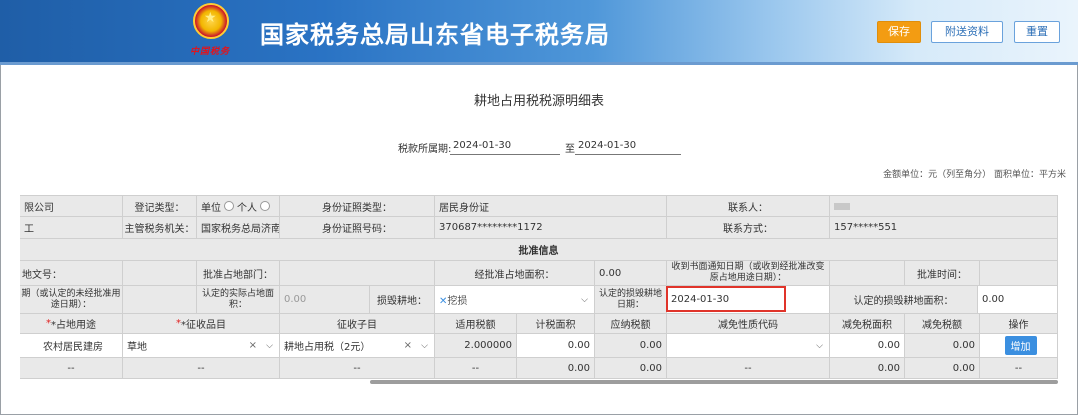  I want to click on id-number-label: 身份证照号码：, so click(357, 228).